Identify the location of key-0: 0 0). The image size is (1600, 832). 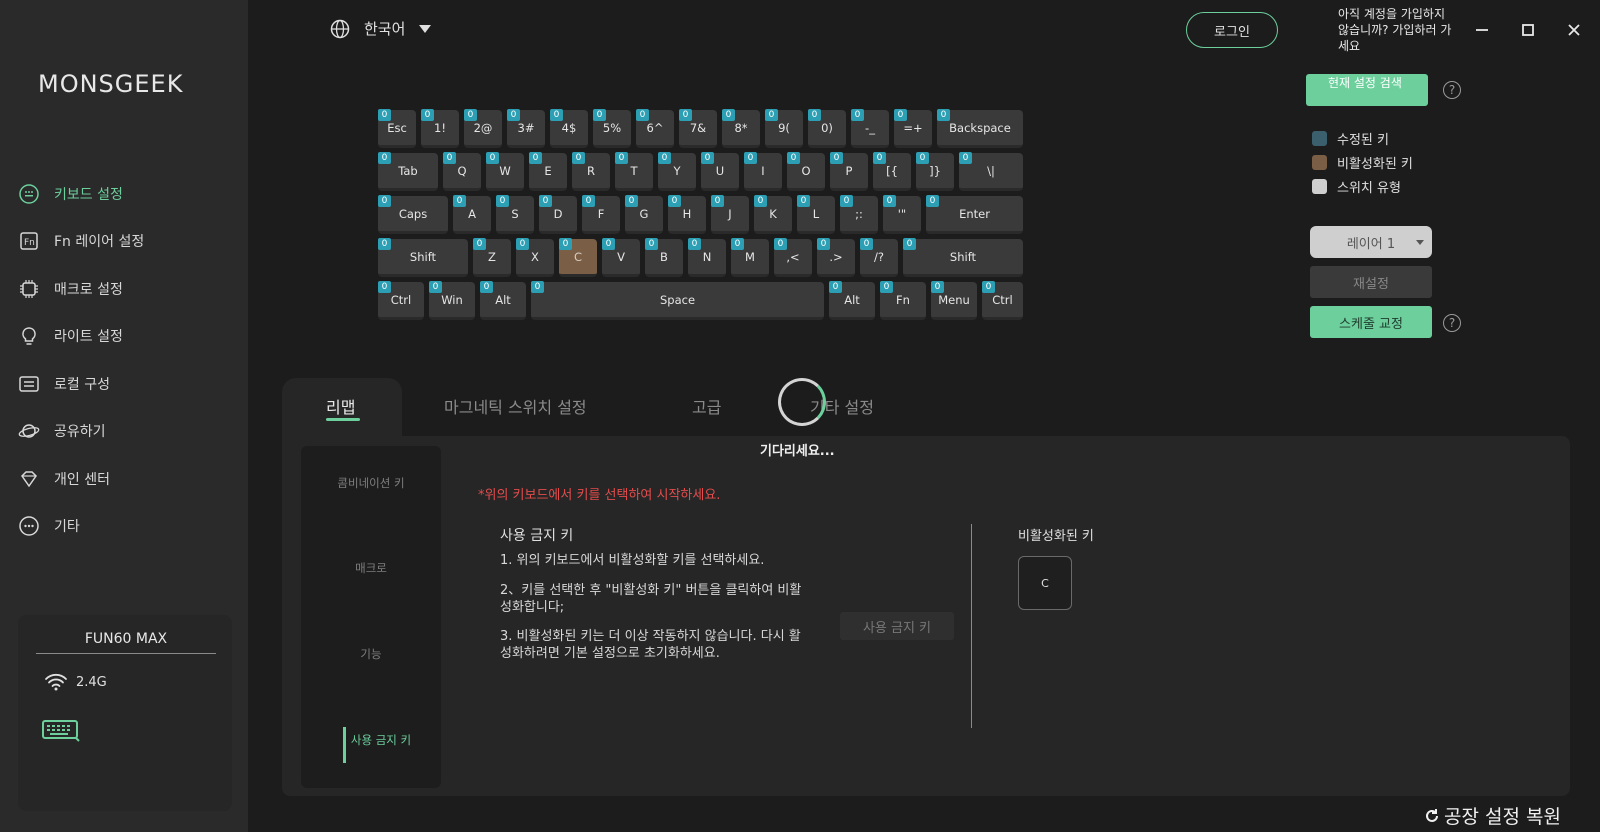
(827, 128).